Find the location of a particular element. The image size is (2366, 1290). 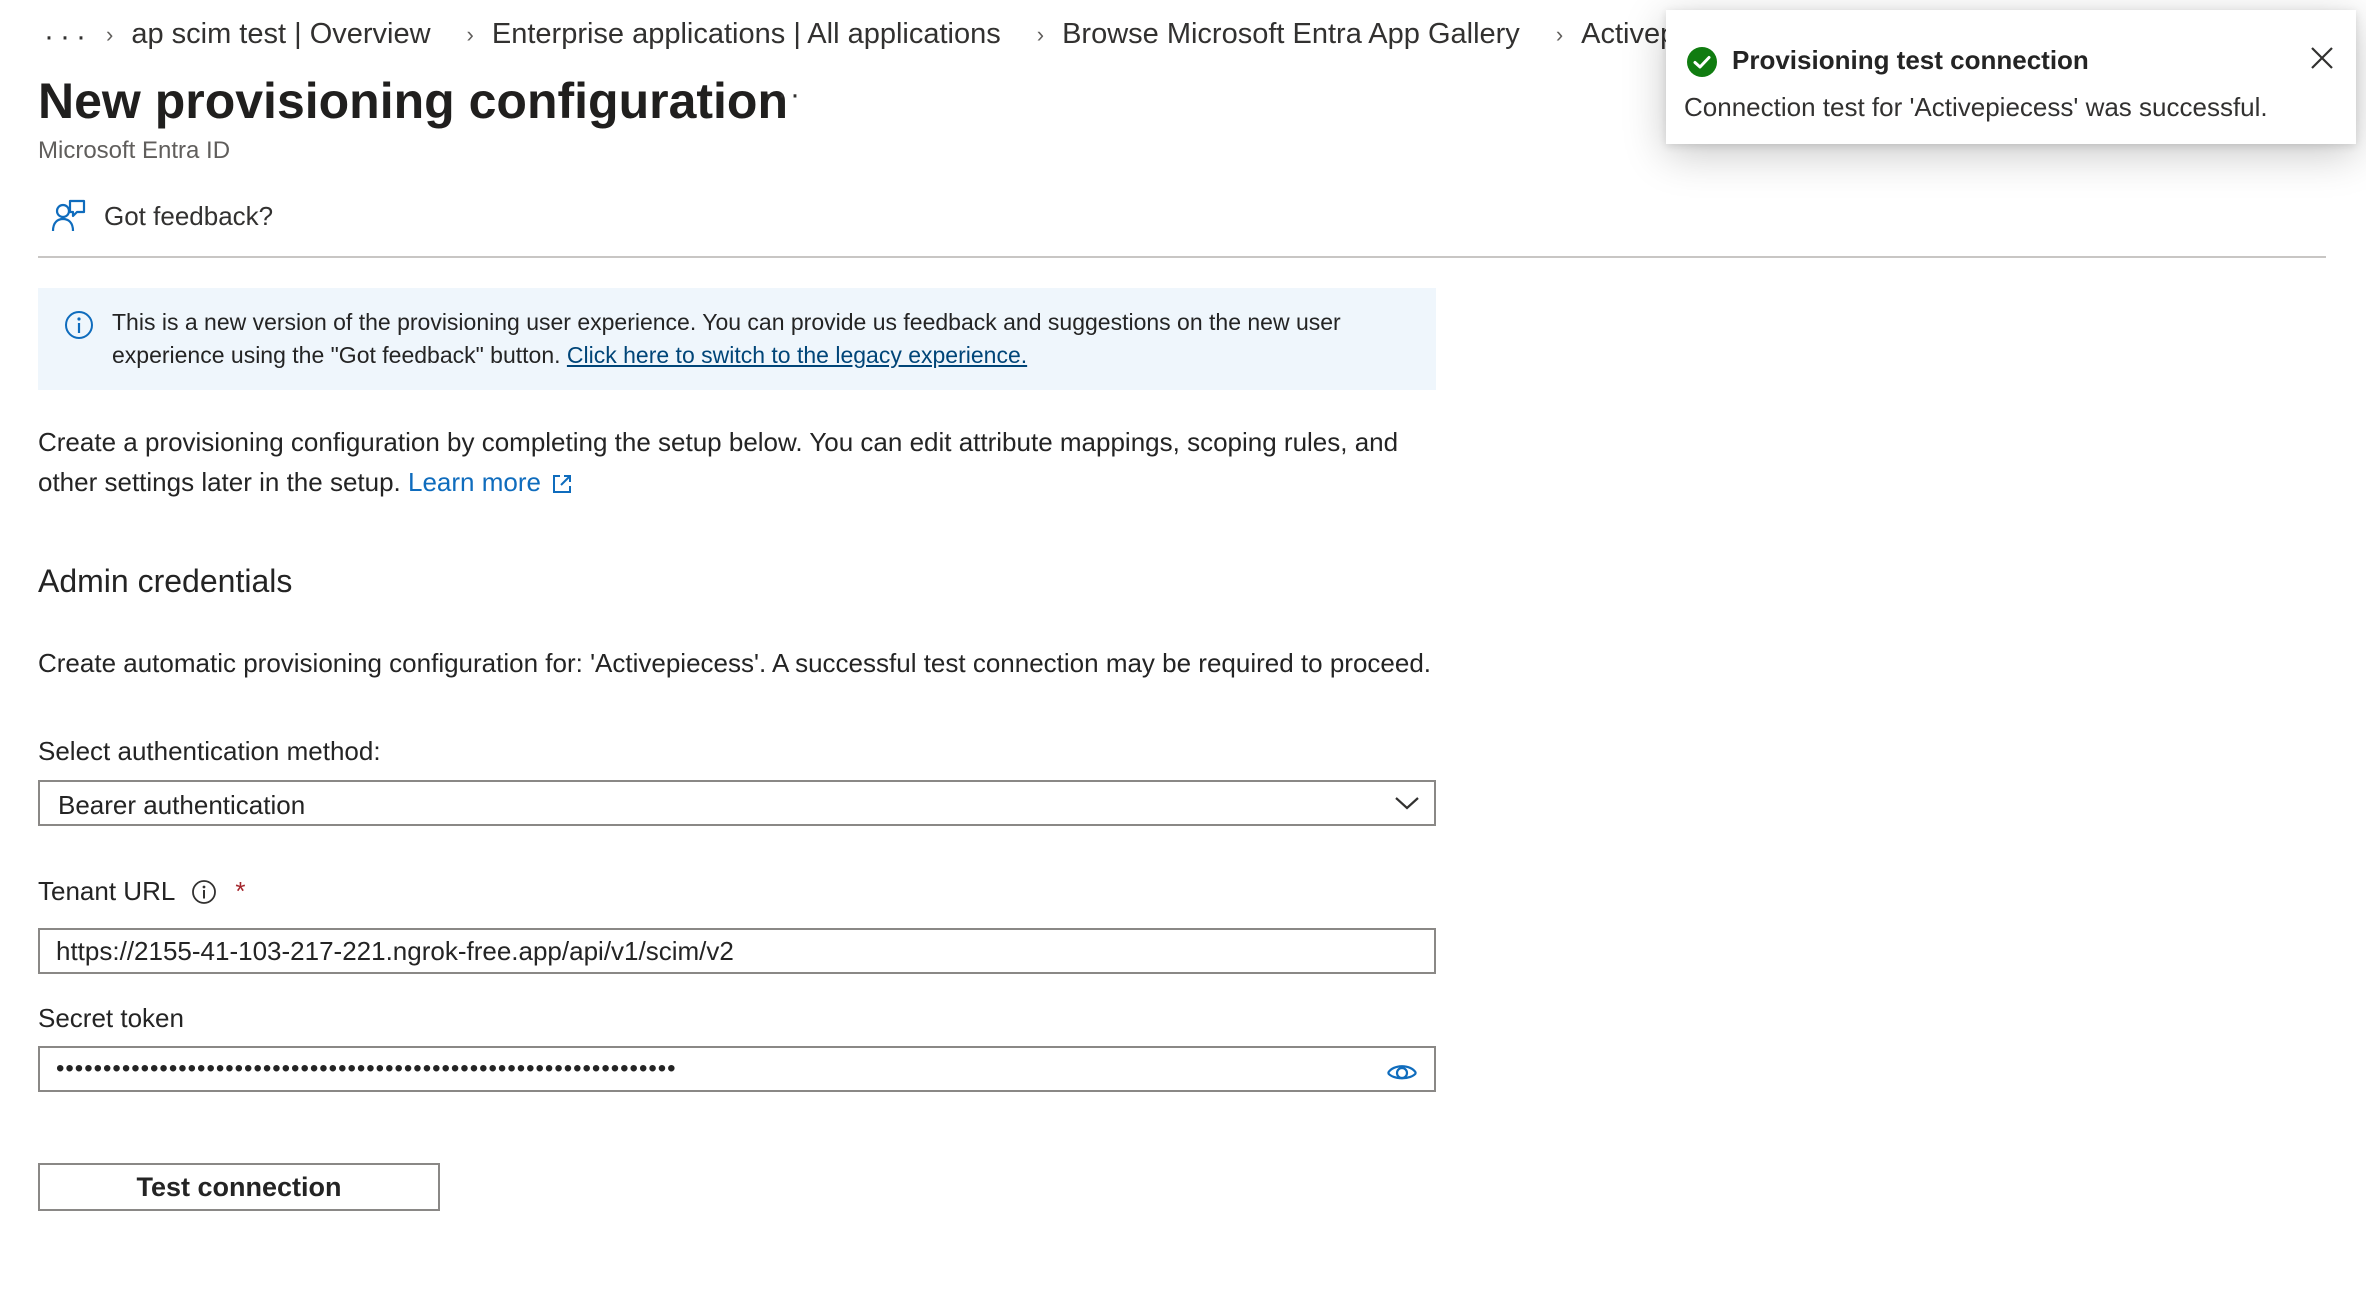

eye-icon is located at coordinates (1402, 1071).